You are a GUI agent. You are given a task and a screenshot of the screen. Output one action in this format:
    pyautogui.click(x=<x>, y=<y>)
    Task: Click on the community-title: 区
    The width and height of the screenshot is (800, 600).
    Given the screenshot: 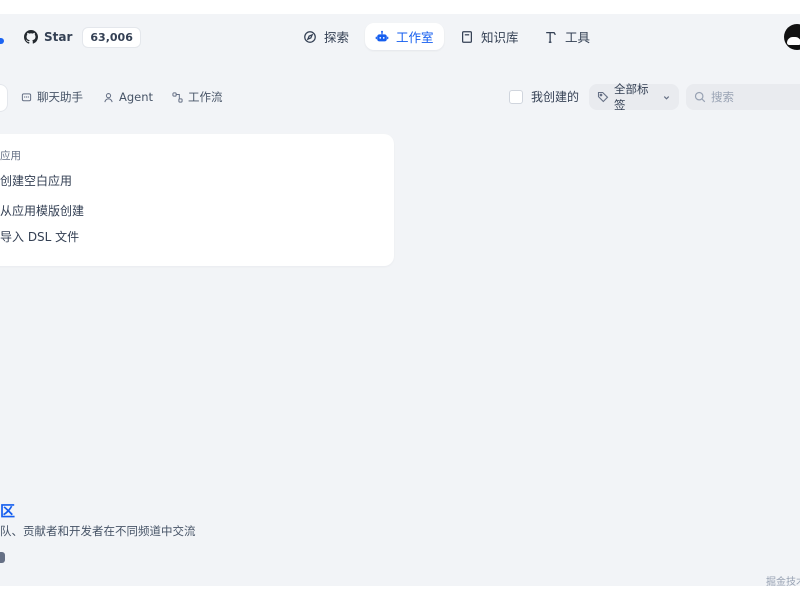 What is the action you would take?
    pyautogui.click(x=7, y=510)
    